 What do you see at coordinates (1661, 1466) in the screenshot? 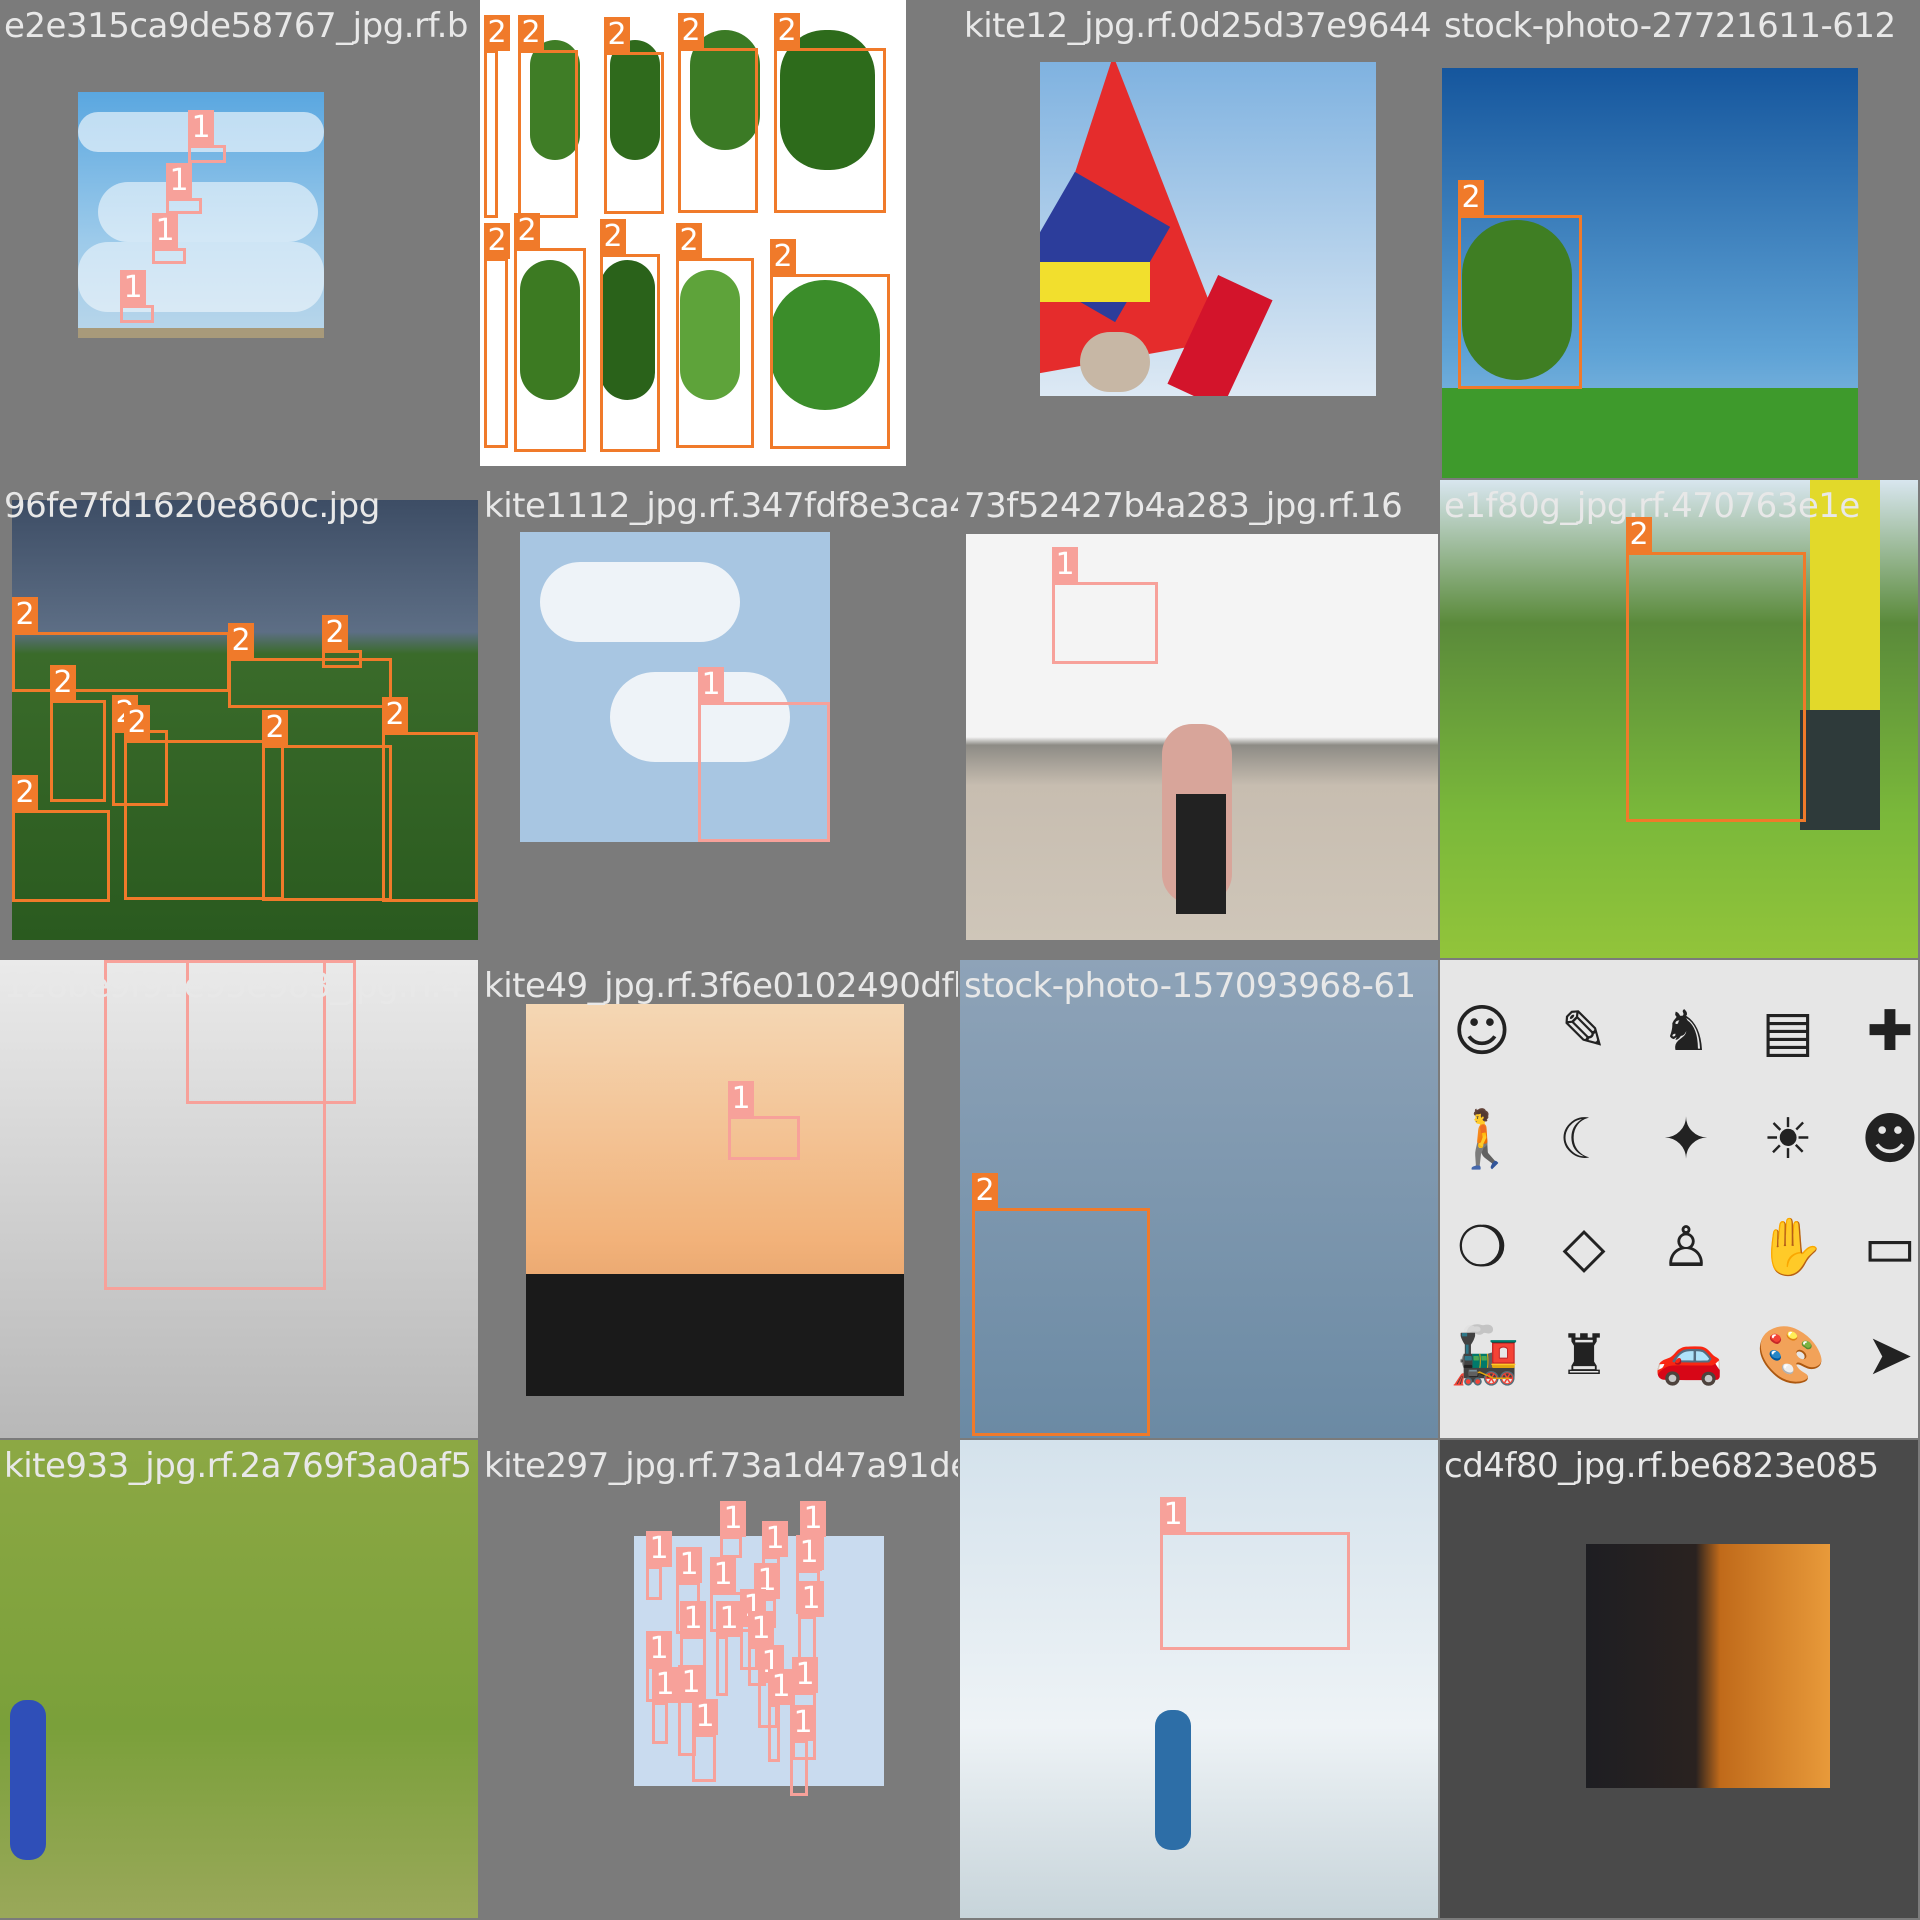
I see `tile-filename: cd4f80_jpg.rf.be6823e085` at bounding box center [1661, 1466].